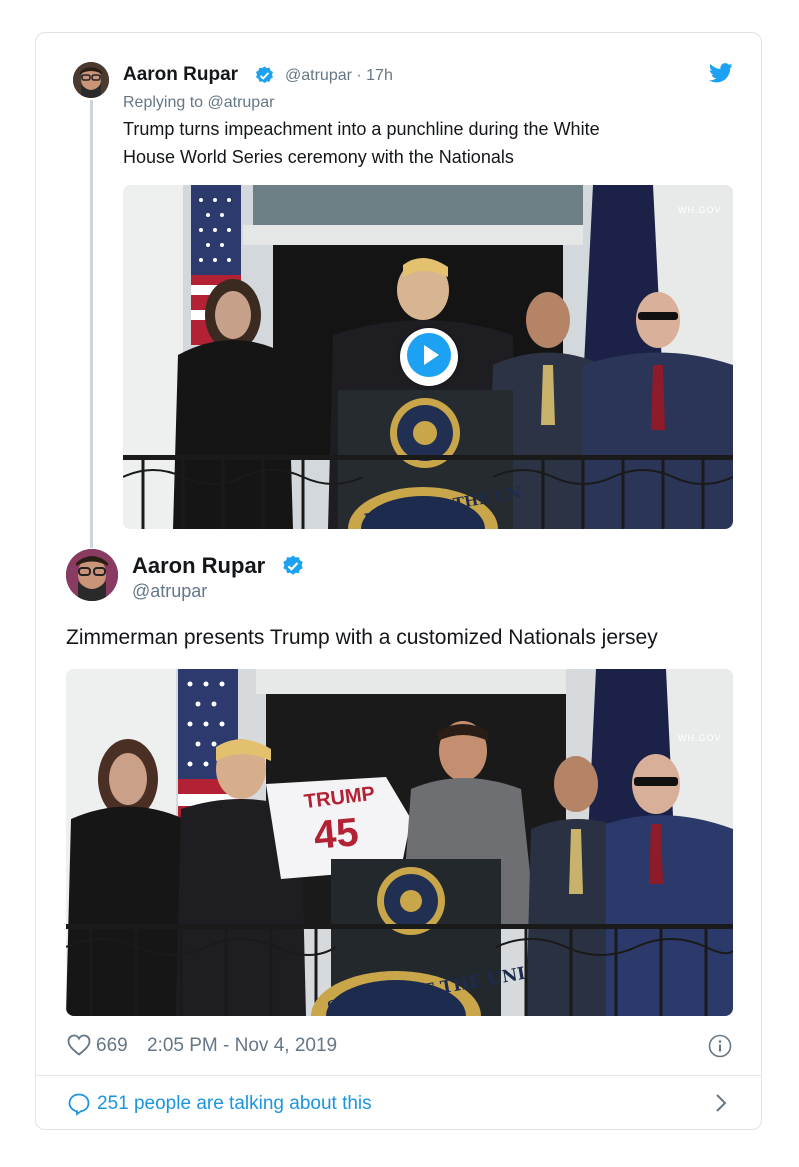 The width and height of the screenshot is (799, 1167). I want to click on thread-line, so click(91, 324).